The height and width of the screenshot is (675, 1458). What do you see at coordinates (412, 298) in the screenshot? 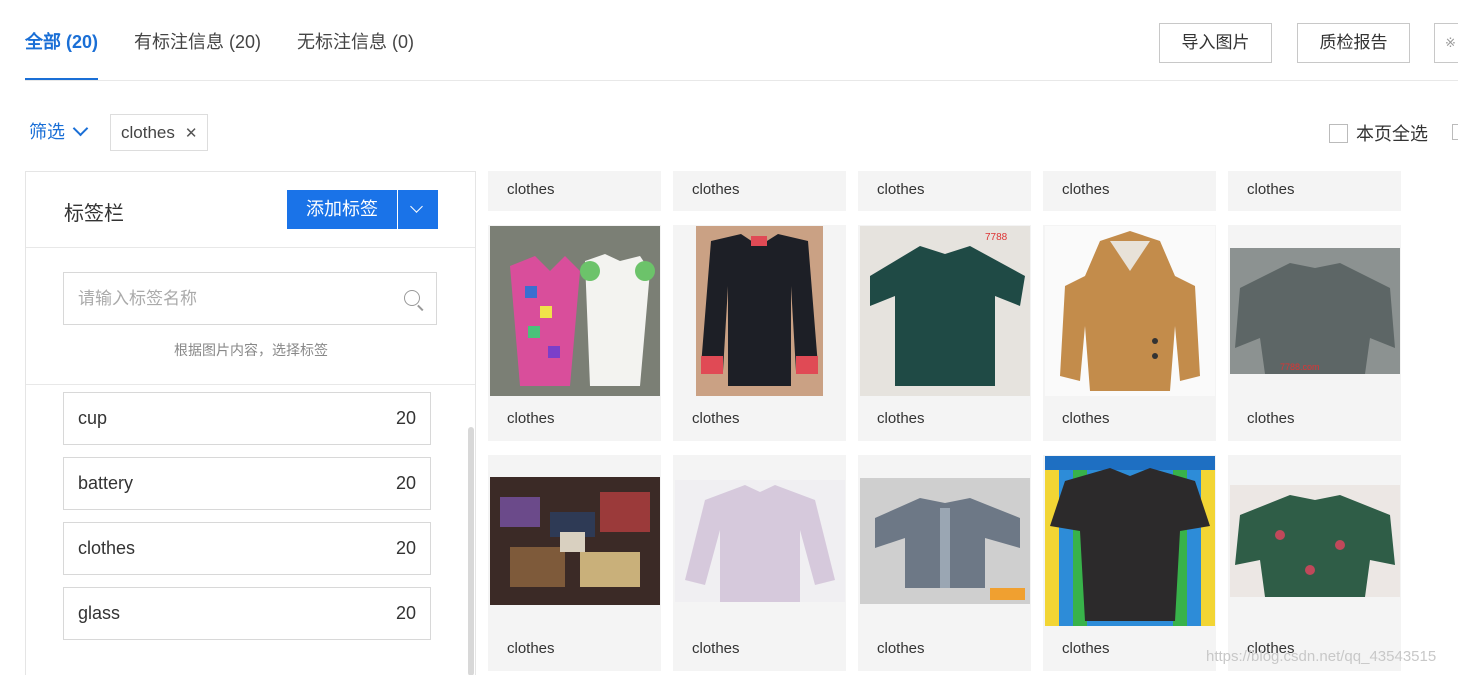
I see `search-icon` at bounding box center [412, 298].